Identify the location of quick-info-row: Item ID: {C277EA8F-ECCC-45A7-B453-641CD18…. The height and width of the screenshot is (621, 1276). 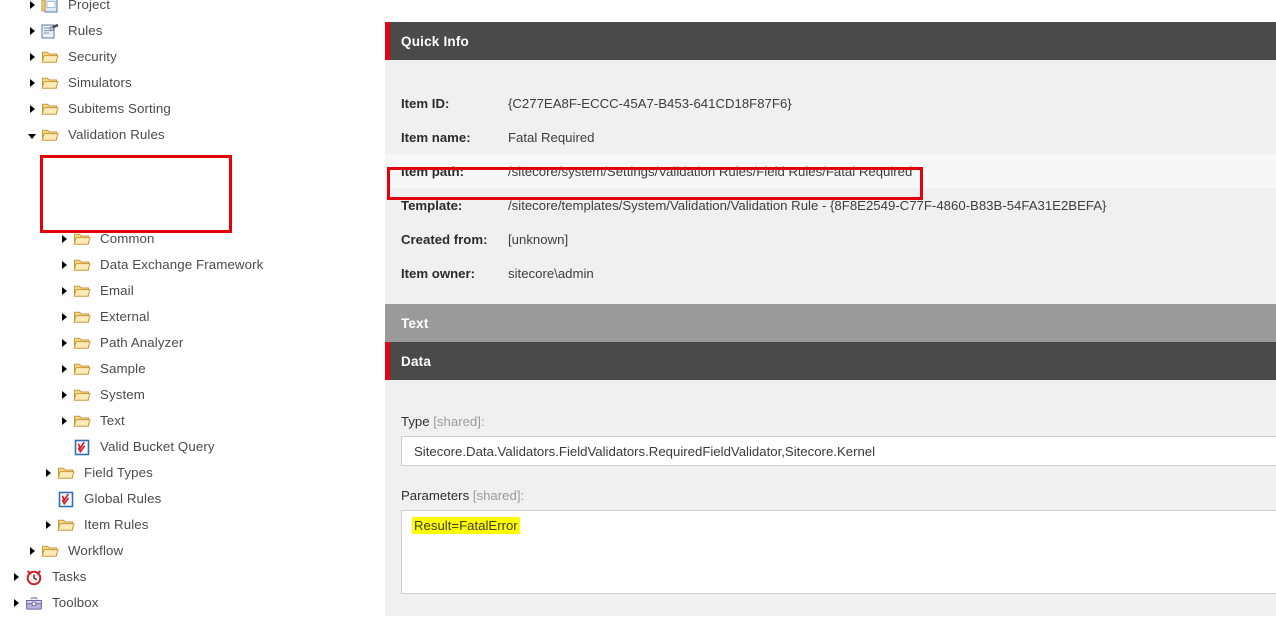
(830, 103).